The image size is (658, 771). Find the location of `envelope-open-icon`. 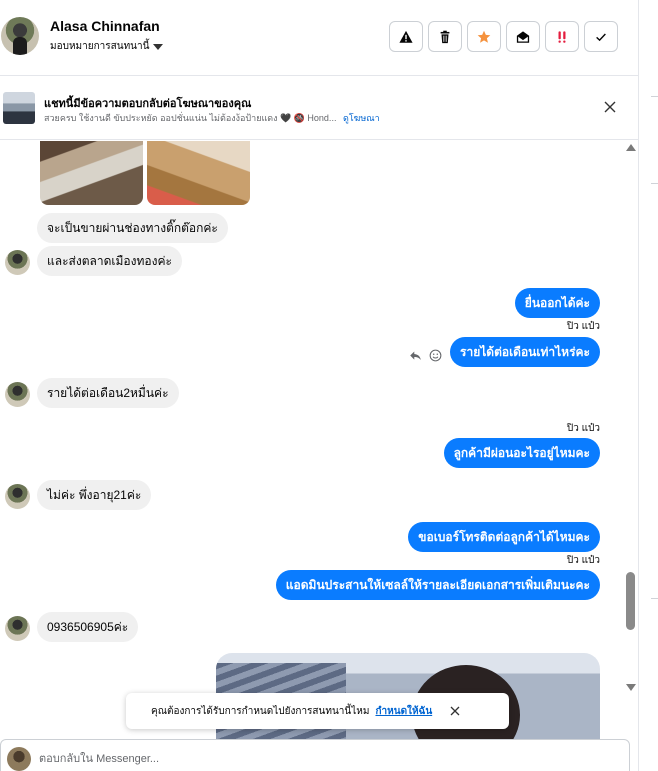

envelope-open-icon is located at coordinates (523, 36).